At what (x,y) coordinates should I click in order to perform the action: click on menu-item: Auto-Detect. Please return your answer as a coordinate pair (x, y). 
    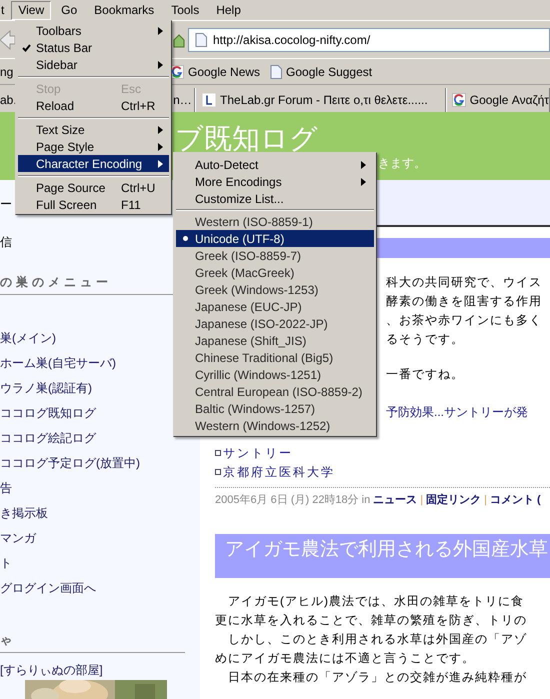
    Looking at the image, I should click on (275, 164).